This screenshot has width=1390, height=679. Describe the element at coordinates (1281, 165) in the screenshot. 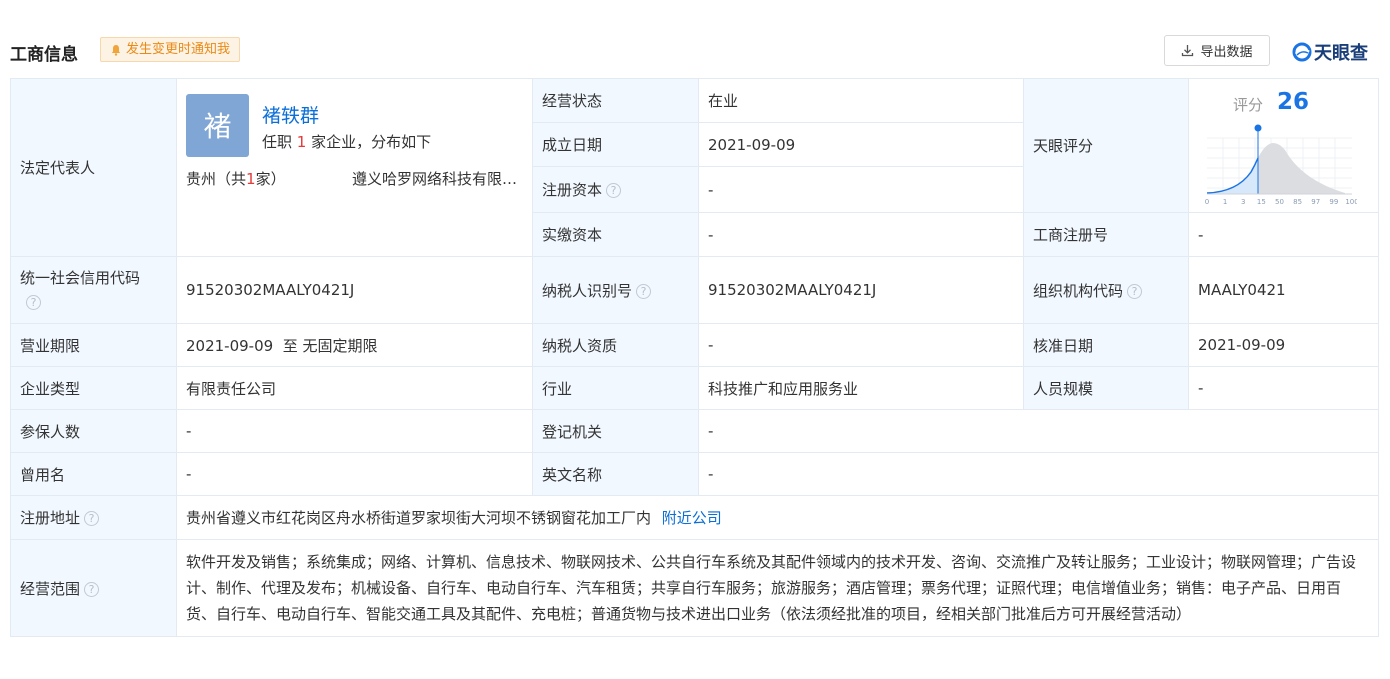

I see `score-distribution-chart: 0 1 3 15 50 85 97 99 100` at that location.